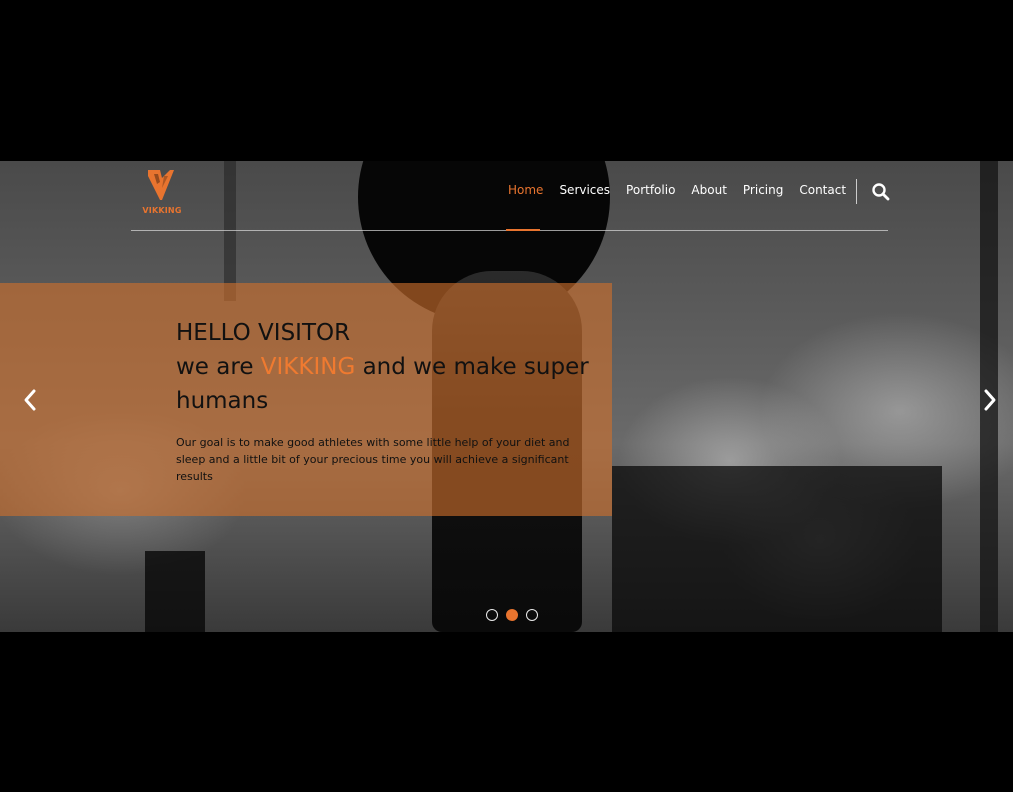 The width and height of the screenshot is (1013, 792). Describe the element at coordinates (856, 191) in the screenshot. I see `nav-divider` at that location.